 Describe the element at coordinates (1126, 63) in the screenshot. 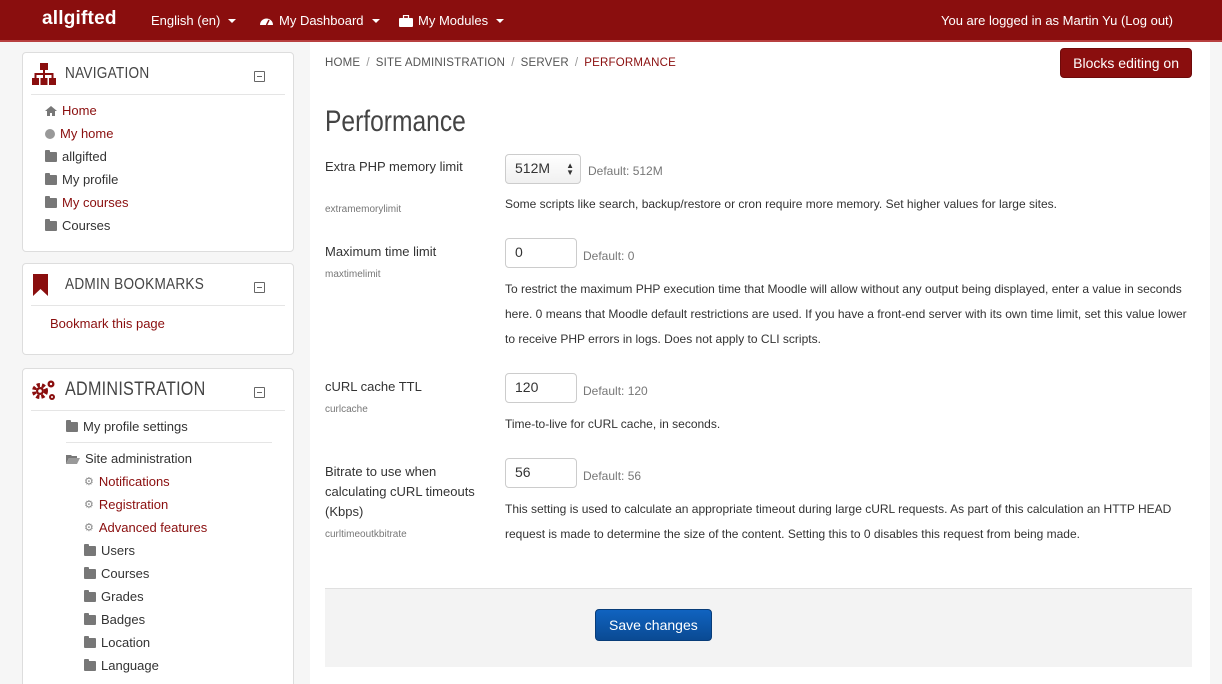

I see `blocks-editing-button: Blocks editing on` at that location.